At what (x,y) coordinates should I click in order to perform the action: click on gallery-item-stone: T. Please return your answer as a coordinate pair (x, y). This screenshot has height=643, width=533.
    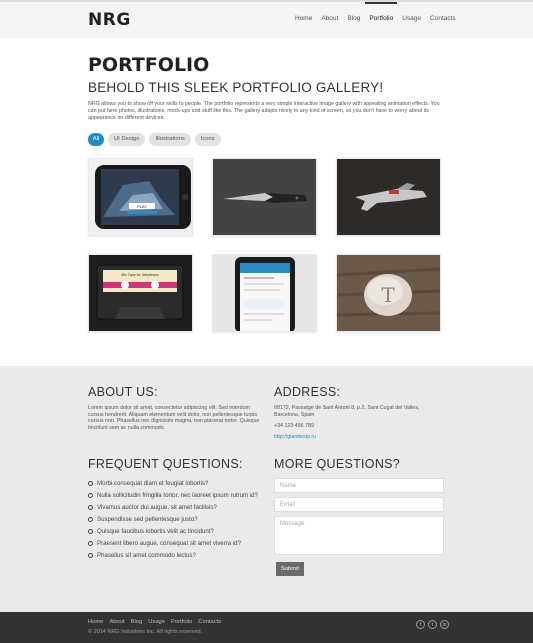
    Looking at the image, I should click on (388, 293).